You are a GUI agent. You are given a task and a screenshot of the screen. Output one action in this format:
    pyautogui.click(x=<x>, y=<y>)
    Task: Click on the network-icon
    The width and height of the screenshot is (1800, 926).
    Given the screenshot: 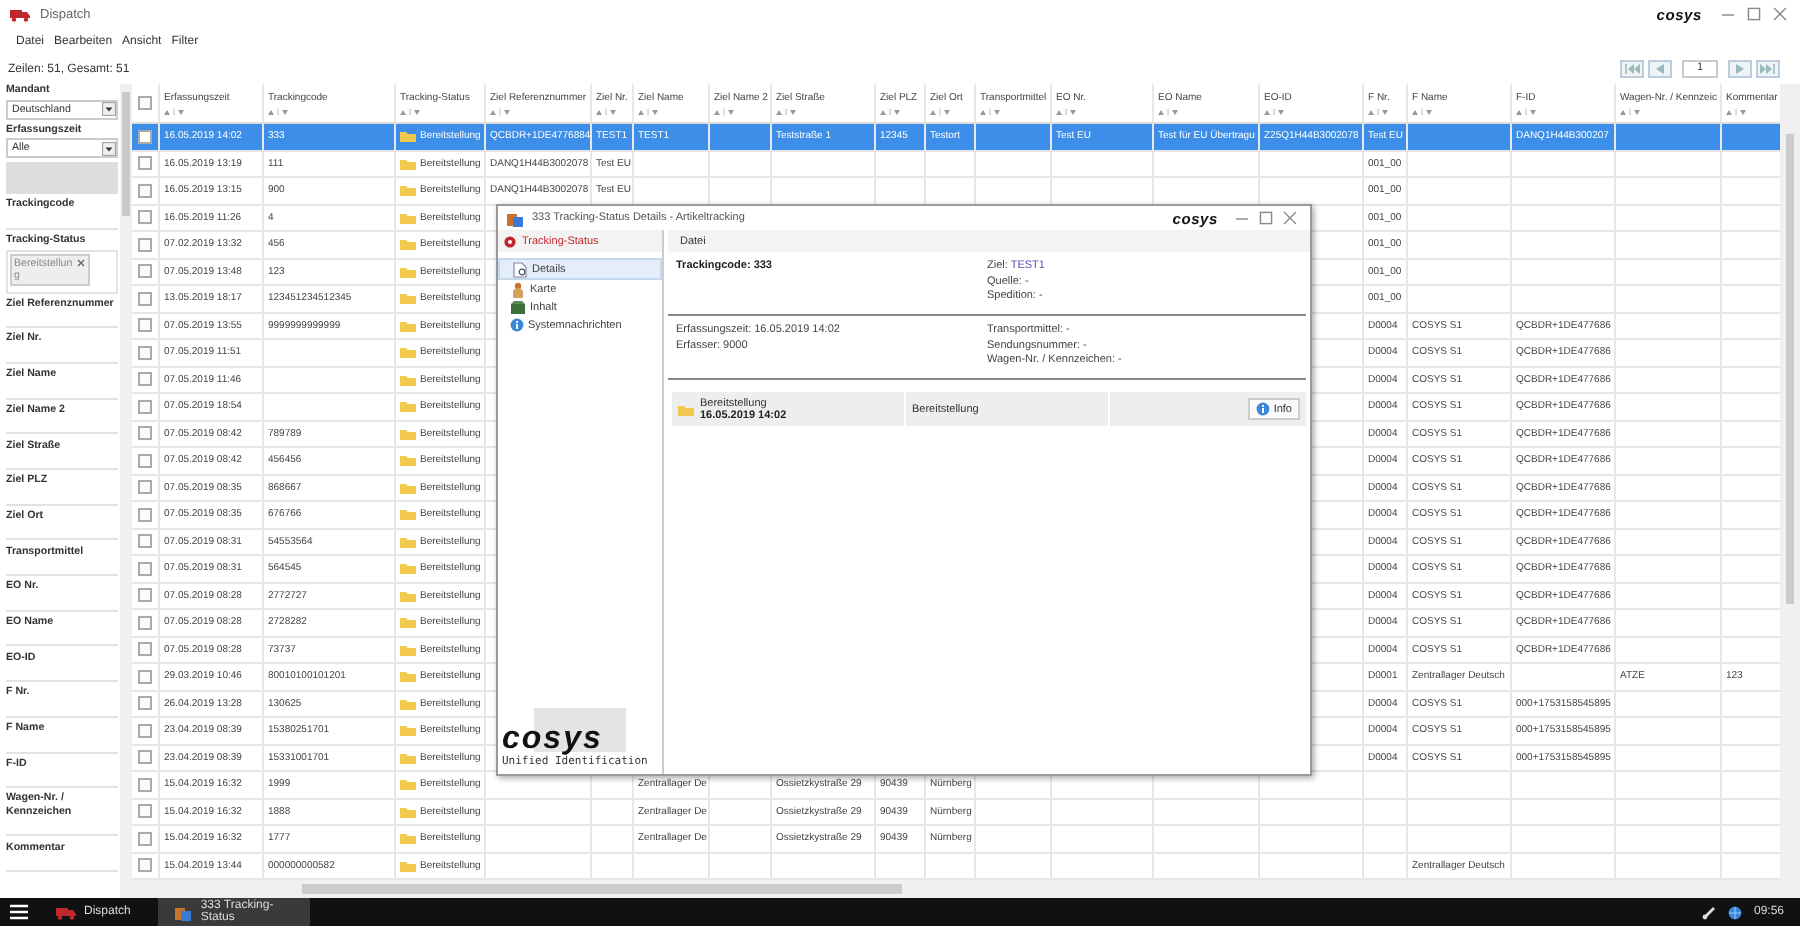 What is the action you would take?
    pyautogui.click(x=1708, y=912)
    